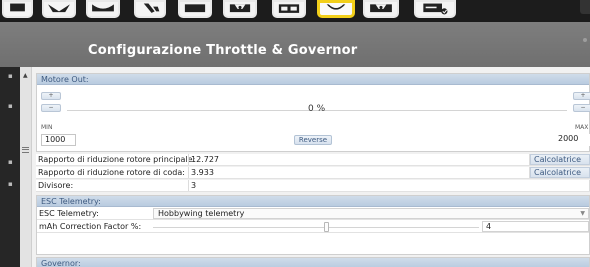  What do you see at coordinates (313, 201) in the screenshot?
I see `esc-telemetry-header: ESC Telemetry:` at bounding box center [313, 201].